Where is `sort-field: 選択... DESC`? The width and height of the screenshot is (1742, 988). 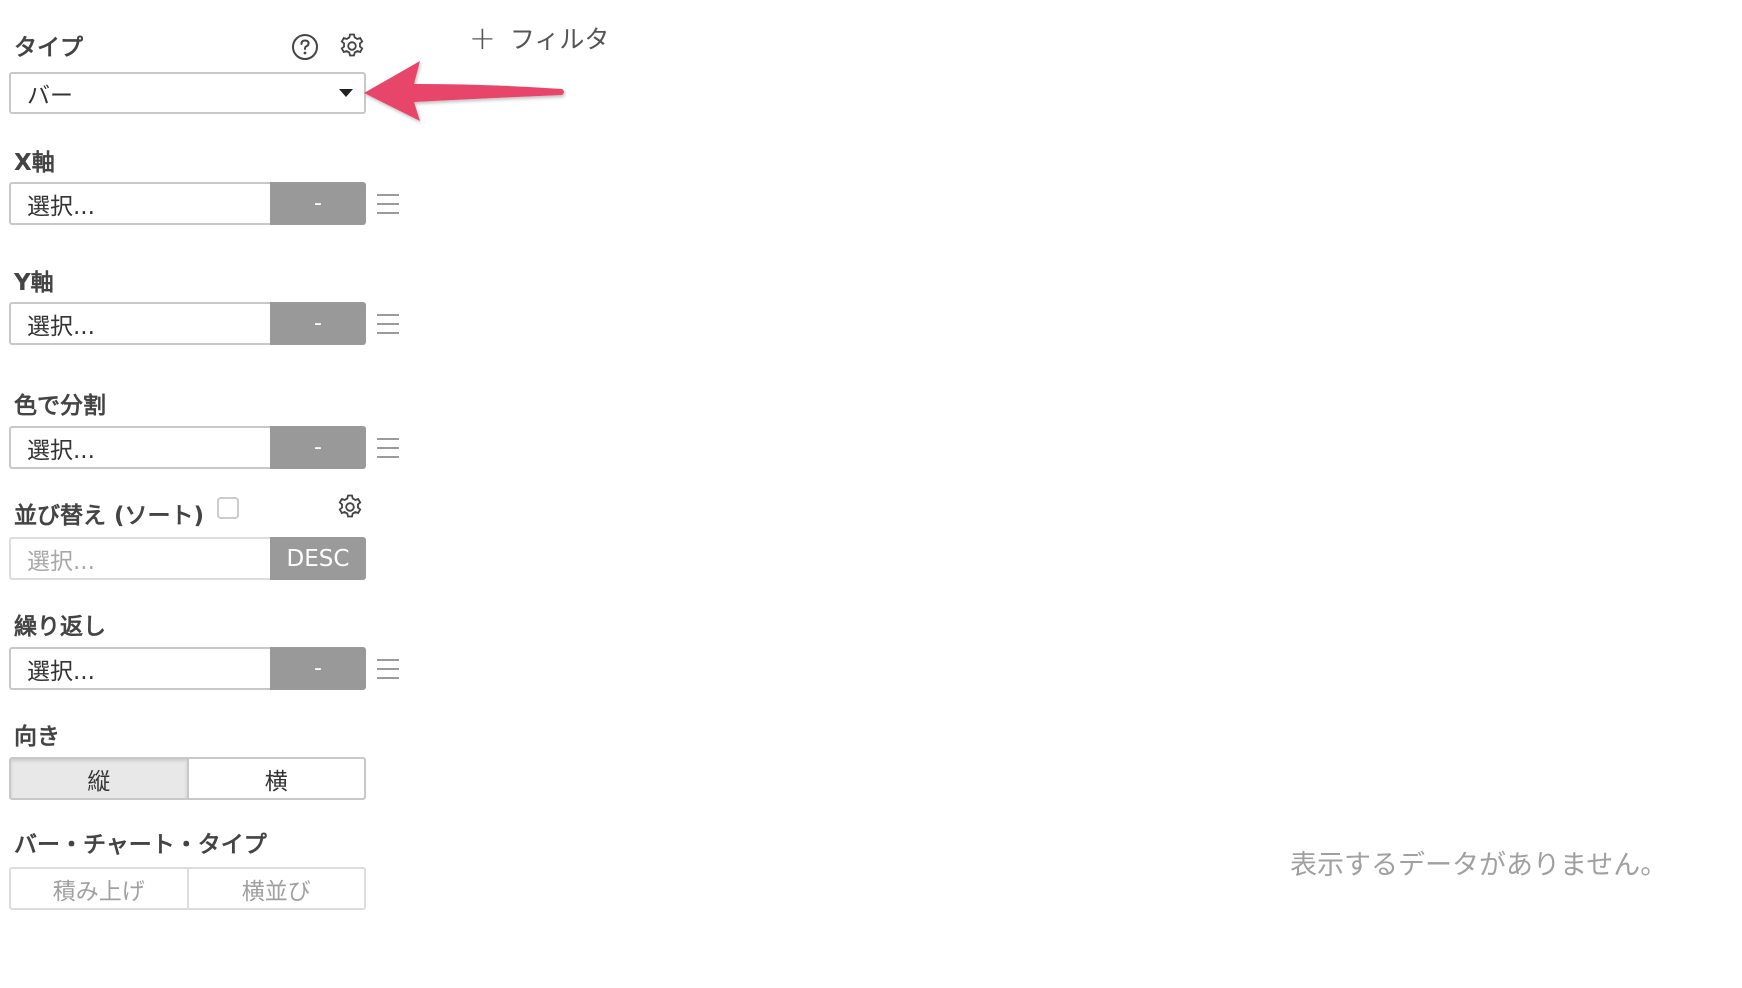 sort-field: 選択... DESC is located at coordinates (187, 558).